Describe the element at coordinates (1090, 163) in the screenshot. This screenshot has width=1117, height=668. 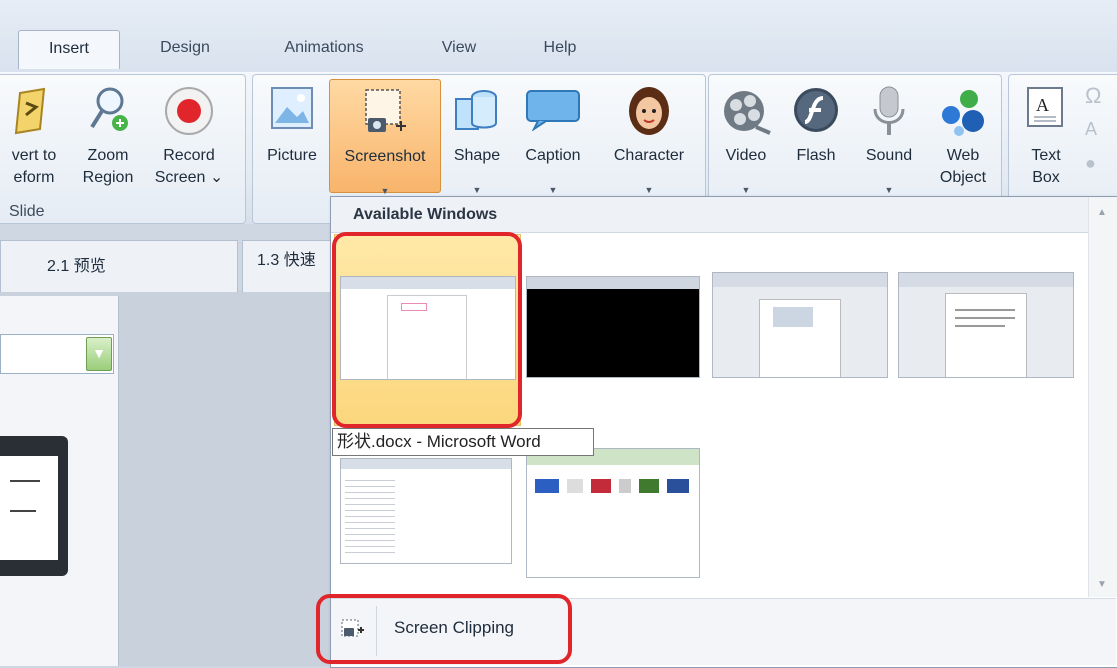
I see `object-icon: ●` at that location.